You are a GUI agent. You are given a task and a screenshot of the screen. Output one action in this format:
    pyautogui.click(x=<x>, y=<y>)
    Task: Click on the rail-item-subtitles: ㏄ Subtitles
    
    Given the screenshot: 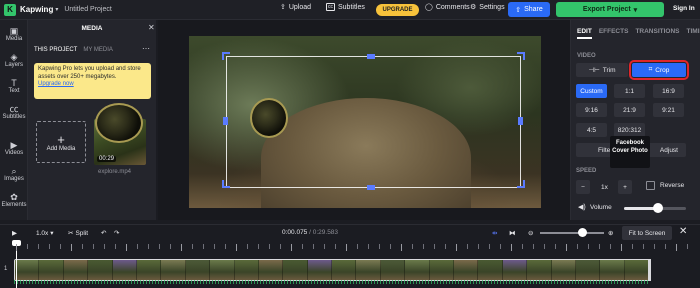 What is the action you would take?
    pyautogui.click(x=14, y=112)
    